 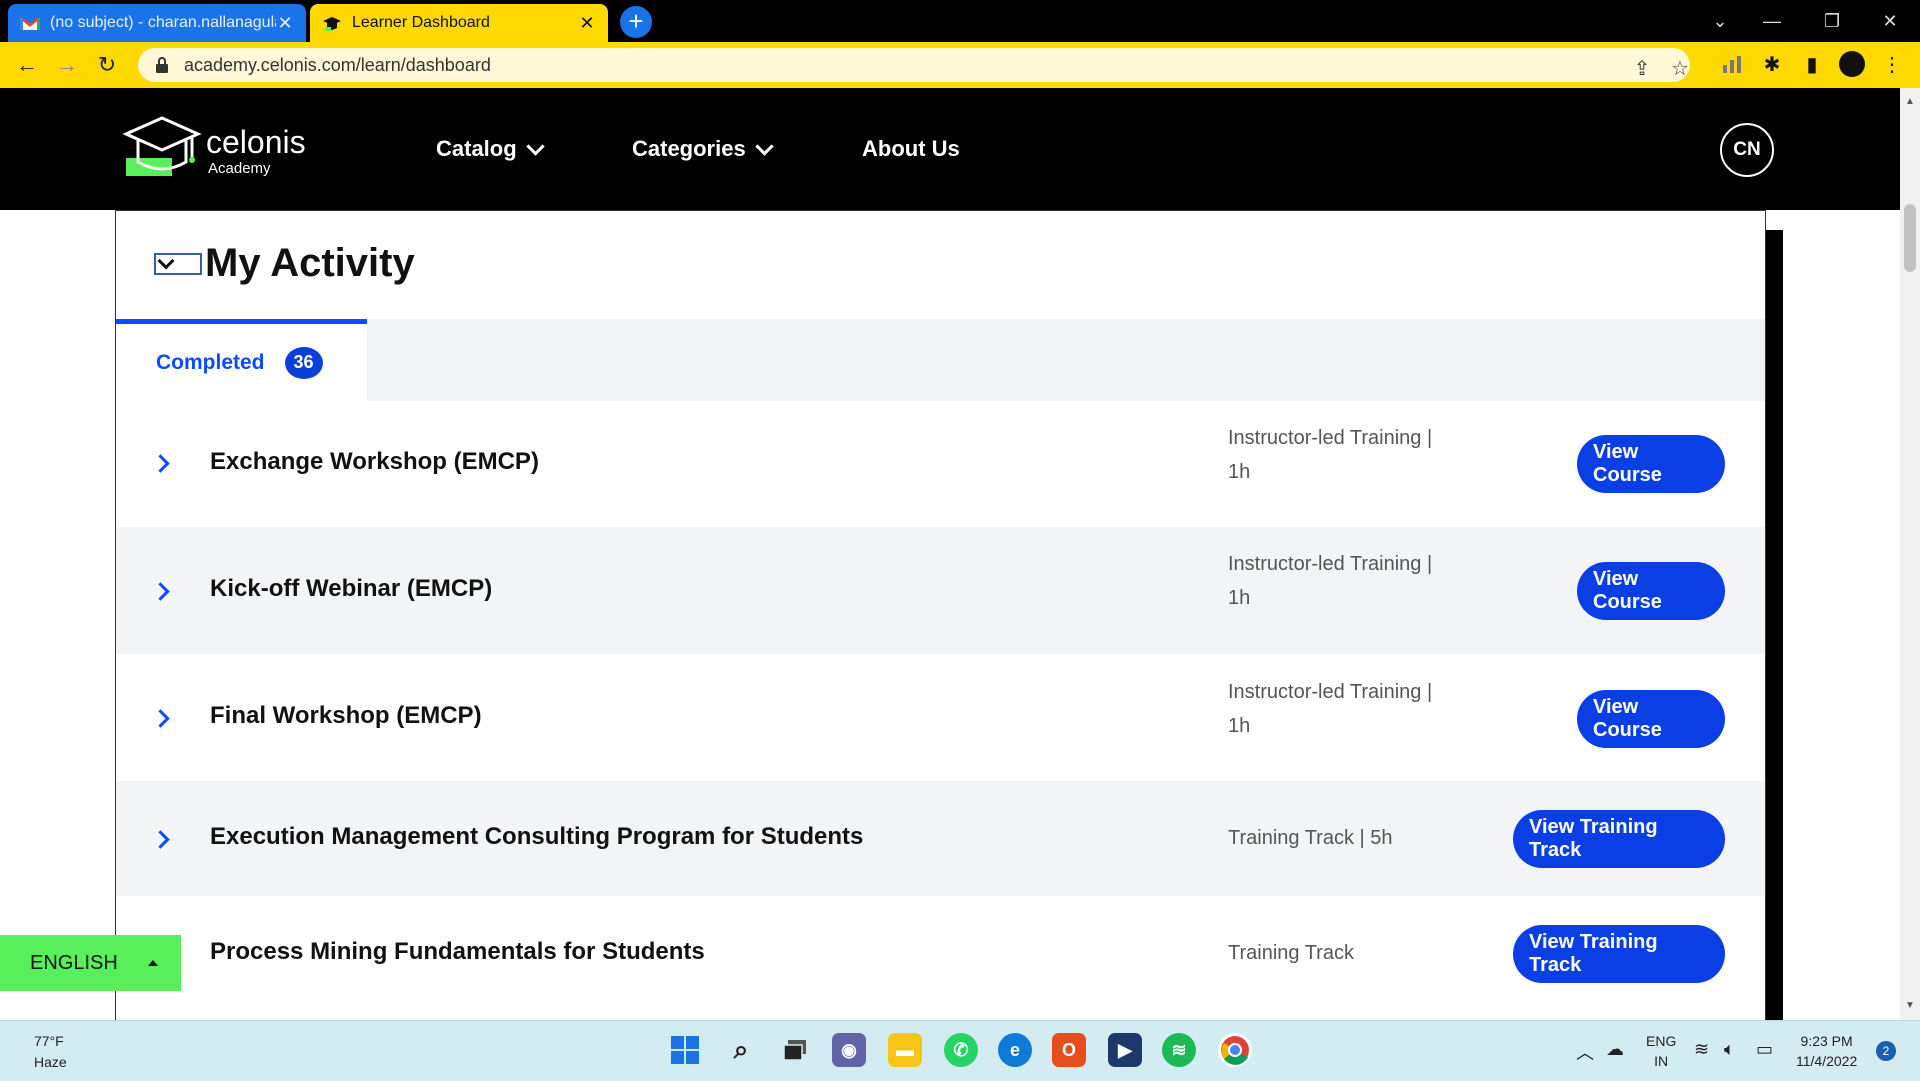 I want to click on nav-categories-label: Categories, so click(x=689, y=148).